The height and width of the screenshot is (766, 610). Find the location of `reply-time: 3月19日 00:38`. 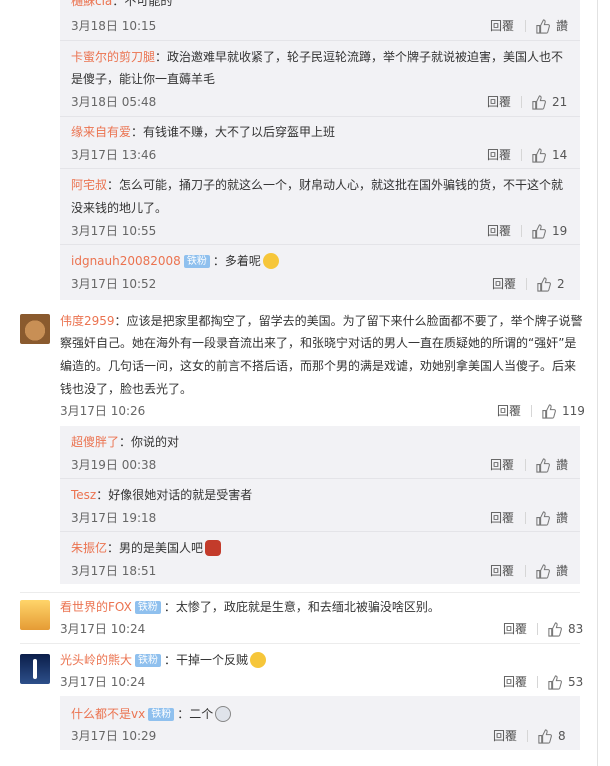

reply-time: 3月19日 00:38 is located at coordinates (114, 465).